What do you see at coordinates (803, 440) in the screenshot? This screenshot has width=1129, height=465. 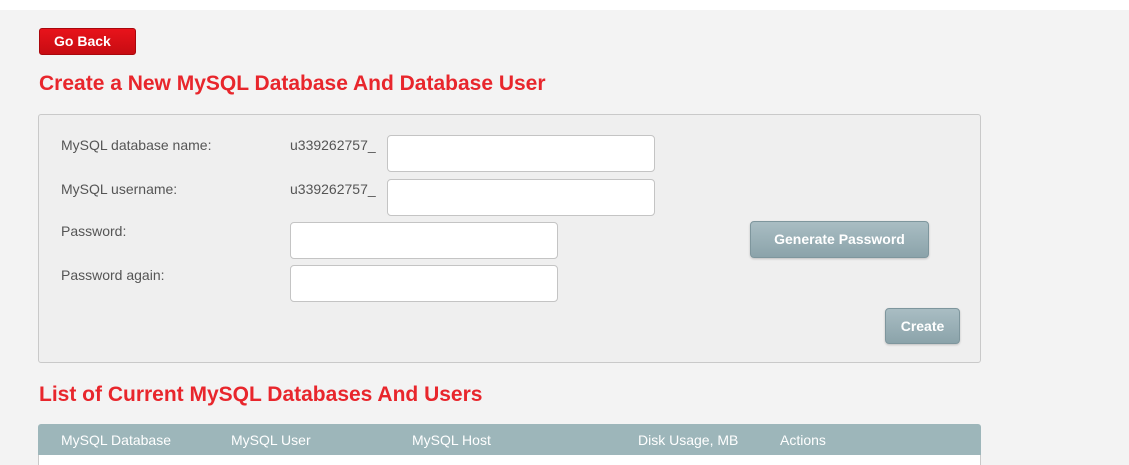 I see `column-header-actions: Actions` at bounding box center [803, 440].